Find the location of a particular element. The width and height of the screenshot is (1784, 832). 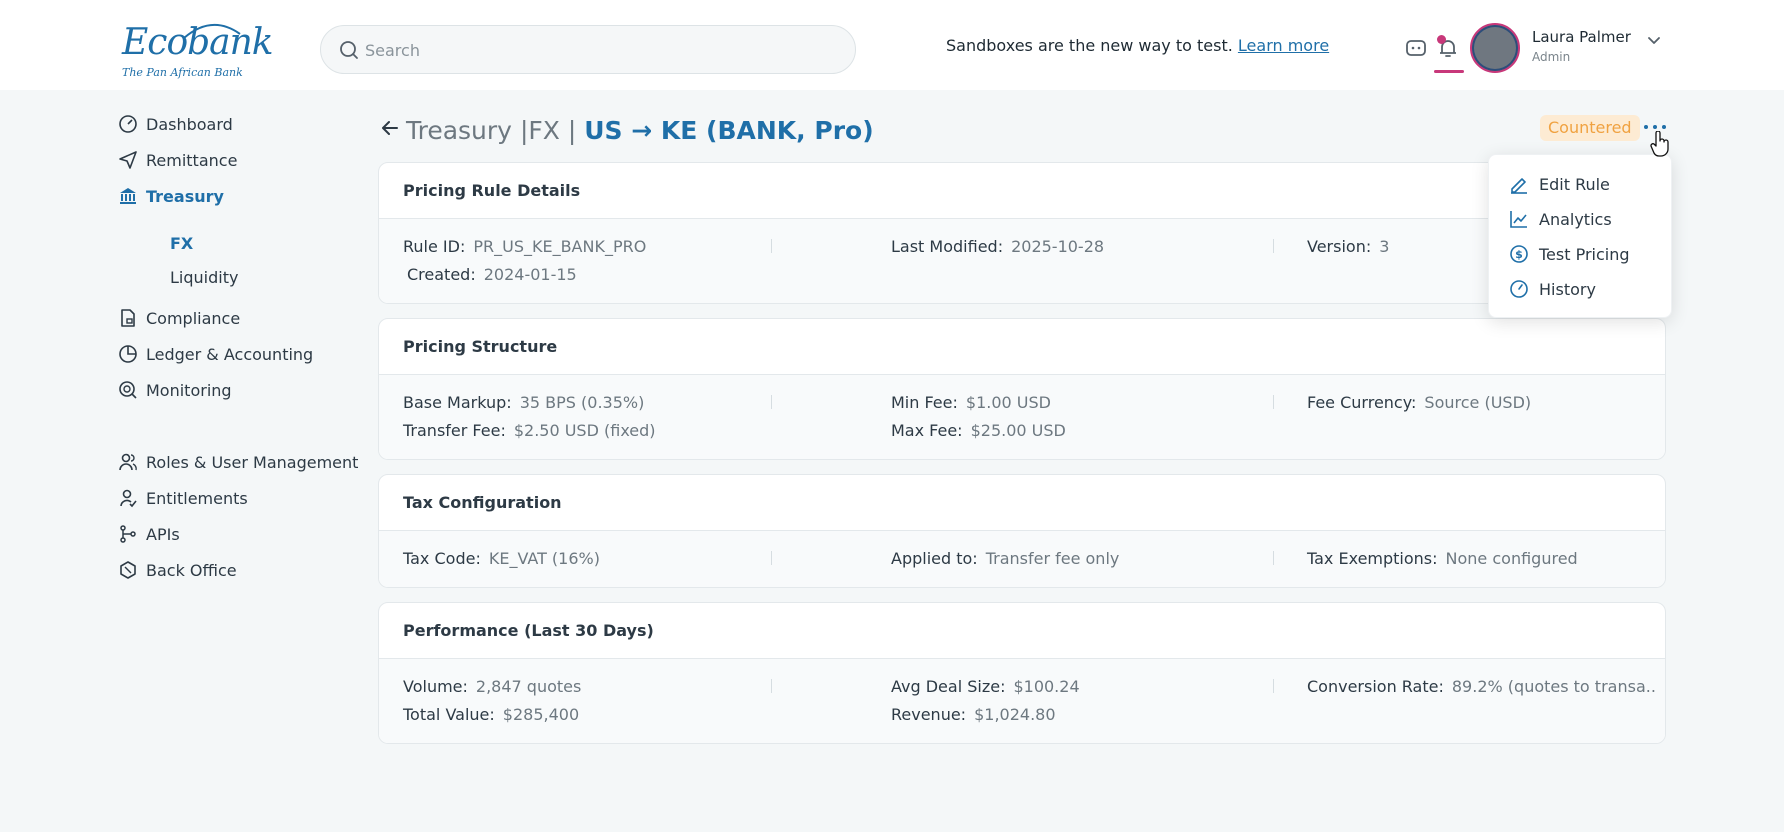

field-label: Base Markup: is located at coordinates (457, 402).